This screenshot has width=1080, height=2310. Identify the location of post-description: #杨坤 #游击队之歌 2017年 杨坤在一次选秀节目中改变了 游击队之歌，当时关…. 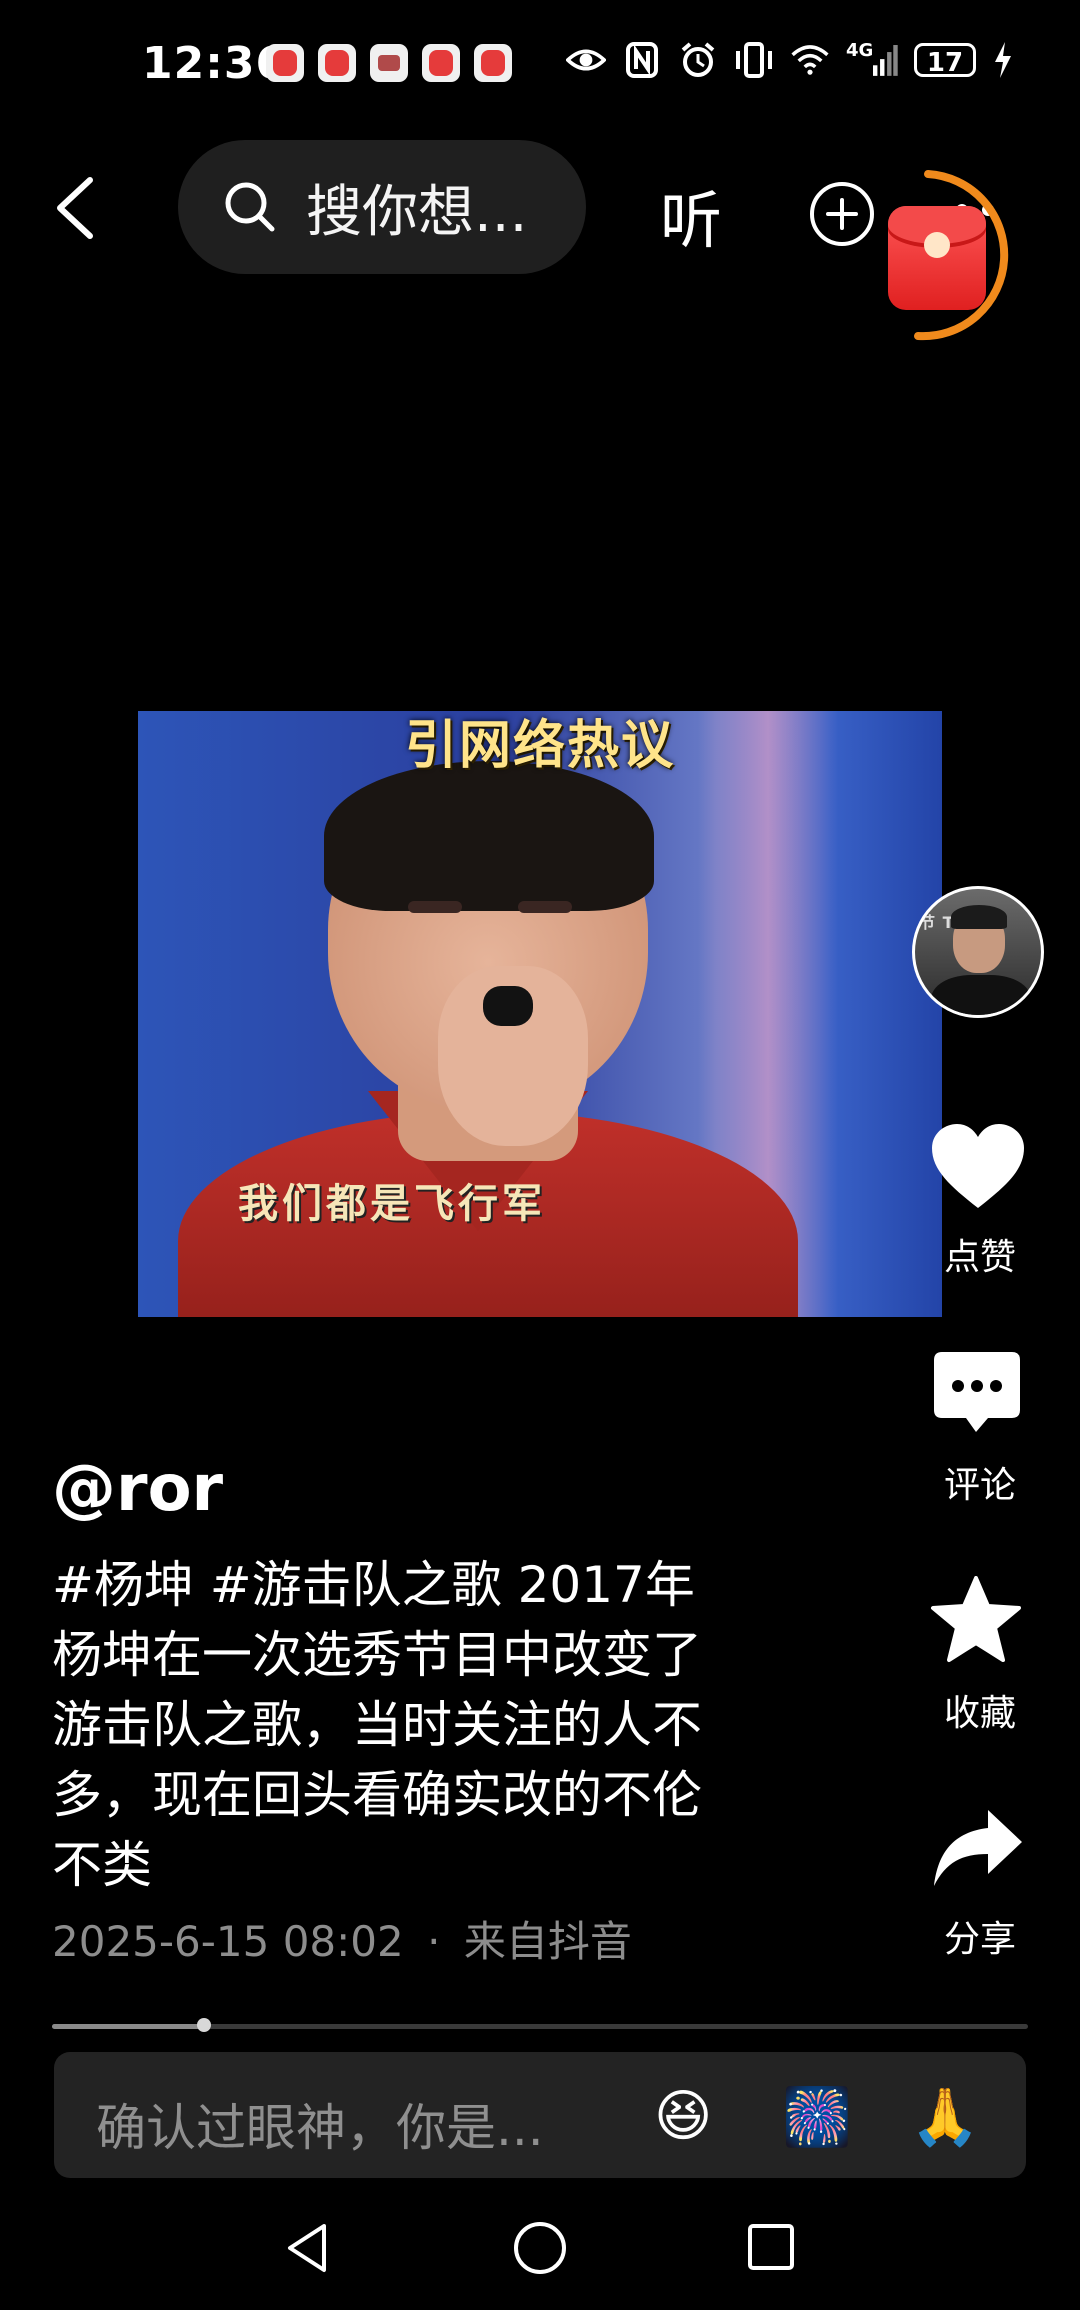
(442, 1725).